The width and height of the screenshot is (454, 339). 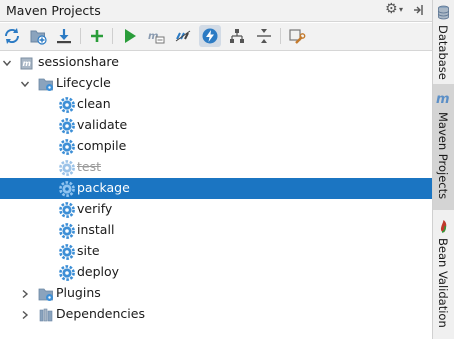 I want to click on reimport-button, so click(x=12, y=36).